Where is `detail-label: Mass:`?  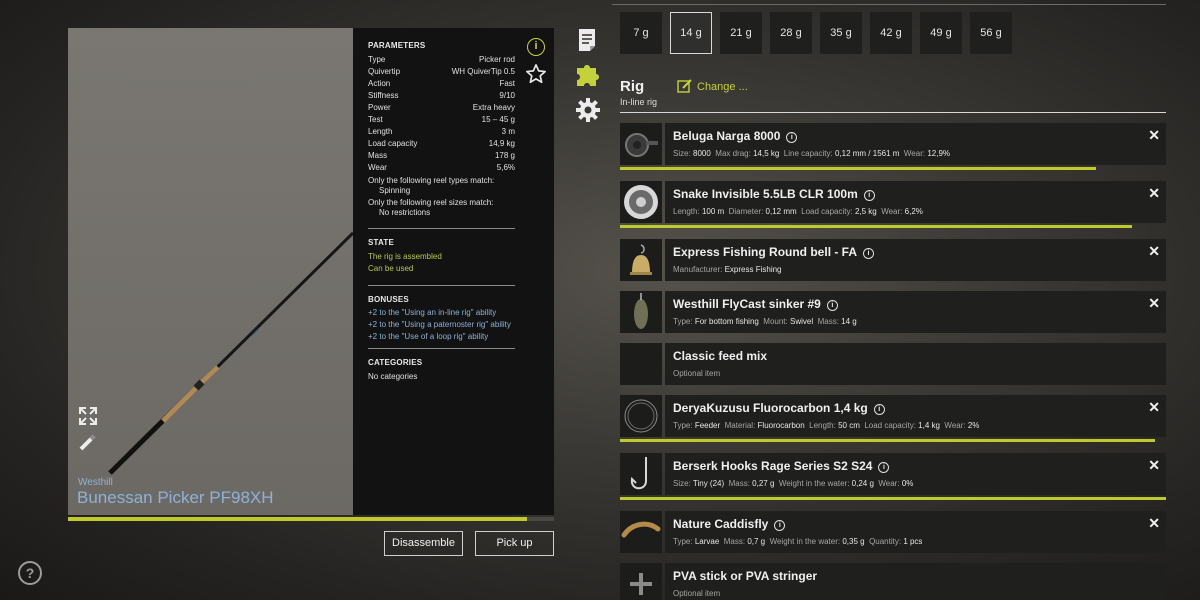
detail-label: Mass: is located at coordinates (739, 483).